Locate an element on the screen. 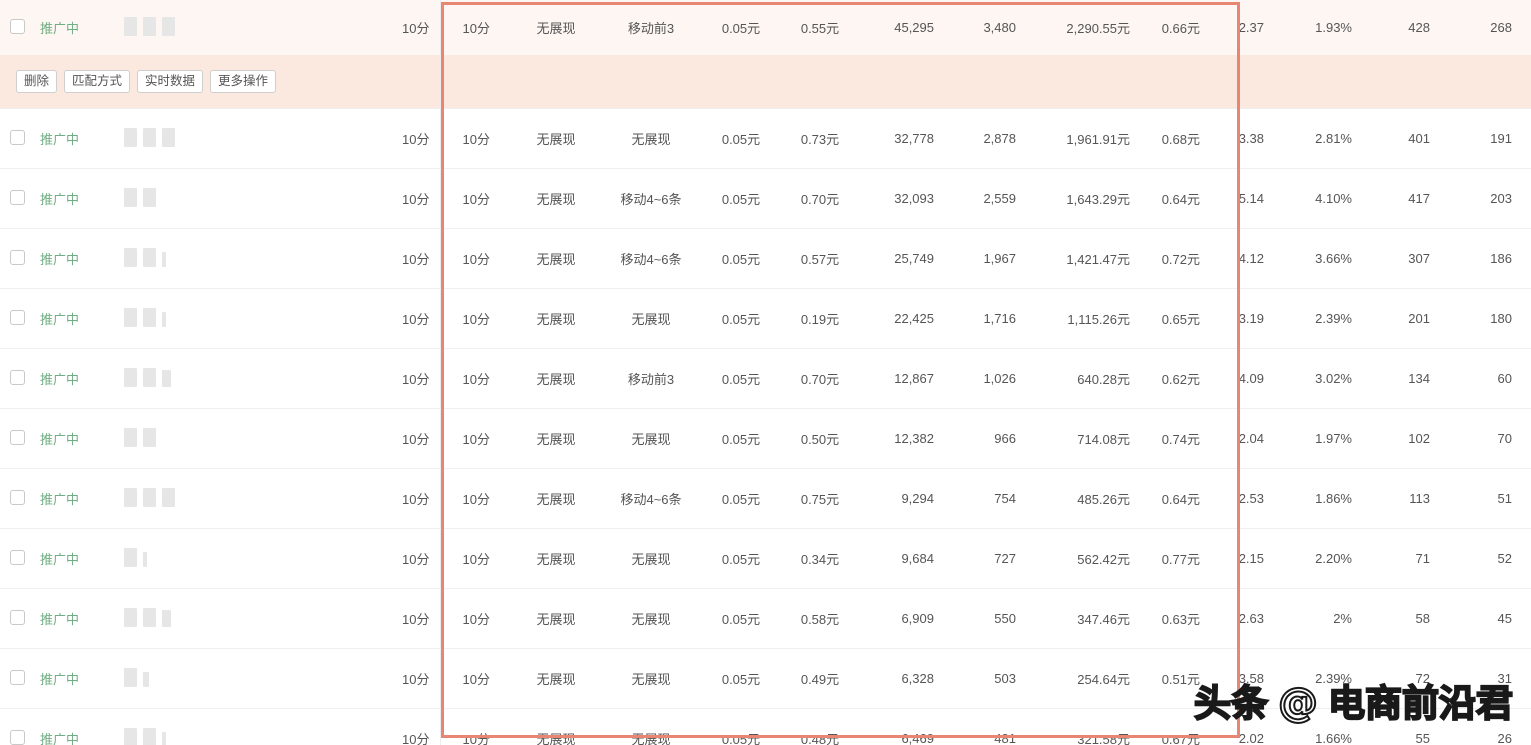  click-rate: 2.20% is located at coordinates (1333, 558).